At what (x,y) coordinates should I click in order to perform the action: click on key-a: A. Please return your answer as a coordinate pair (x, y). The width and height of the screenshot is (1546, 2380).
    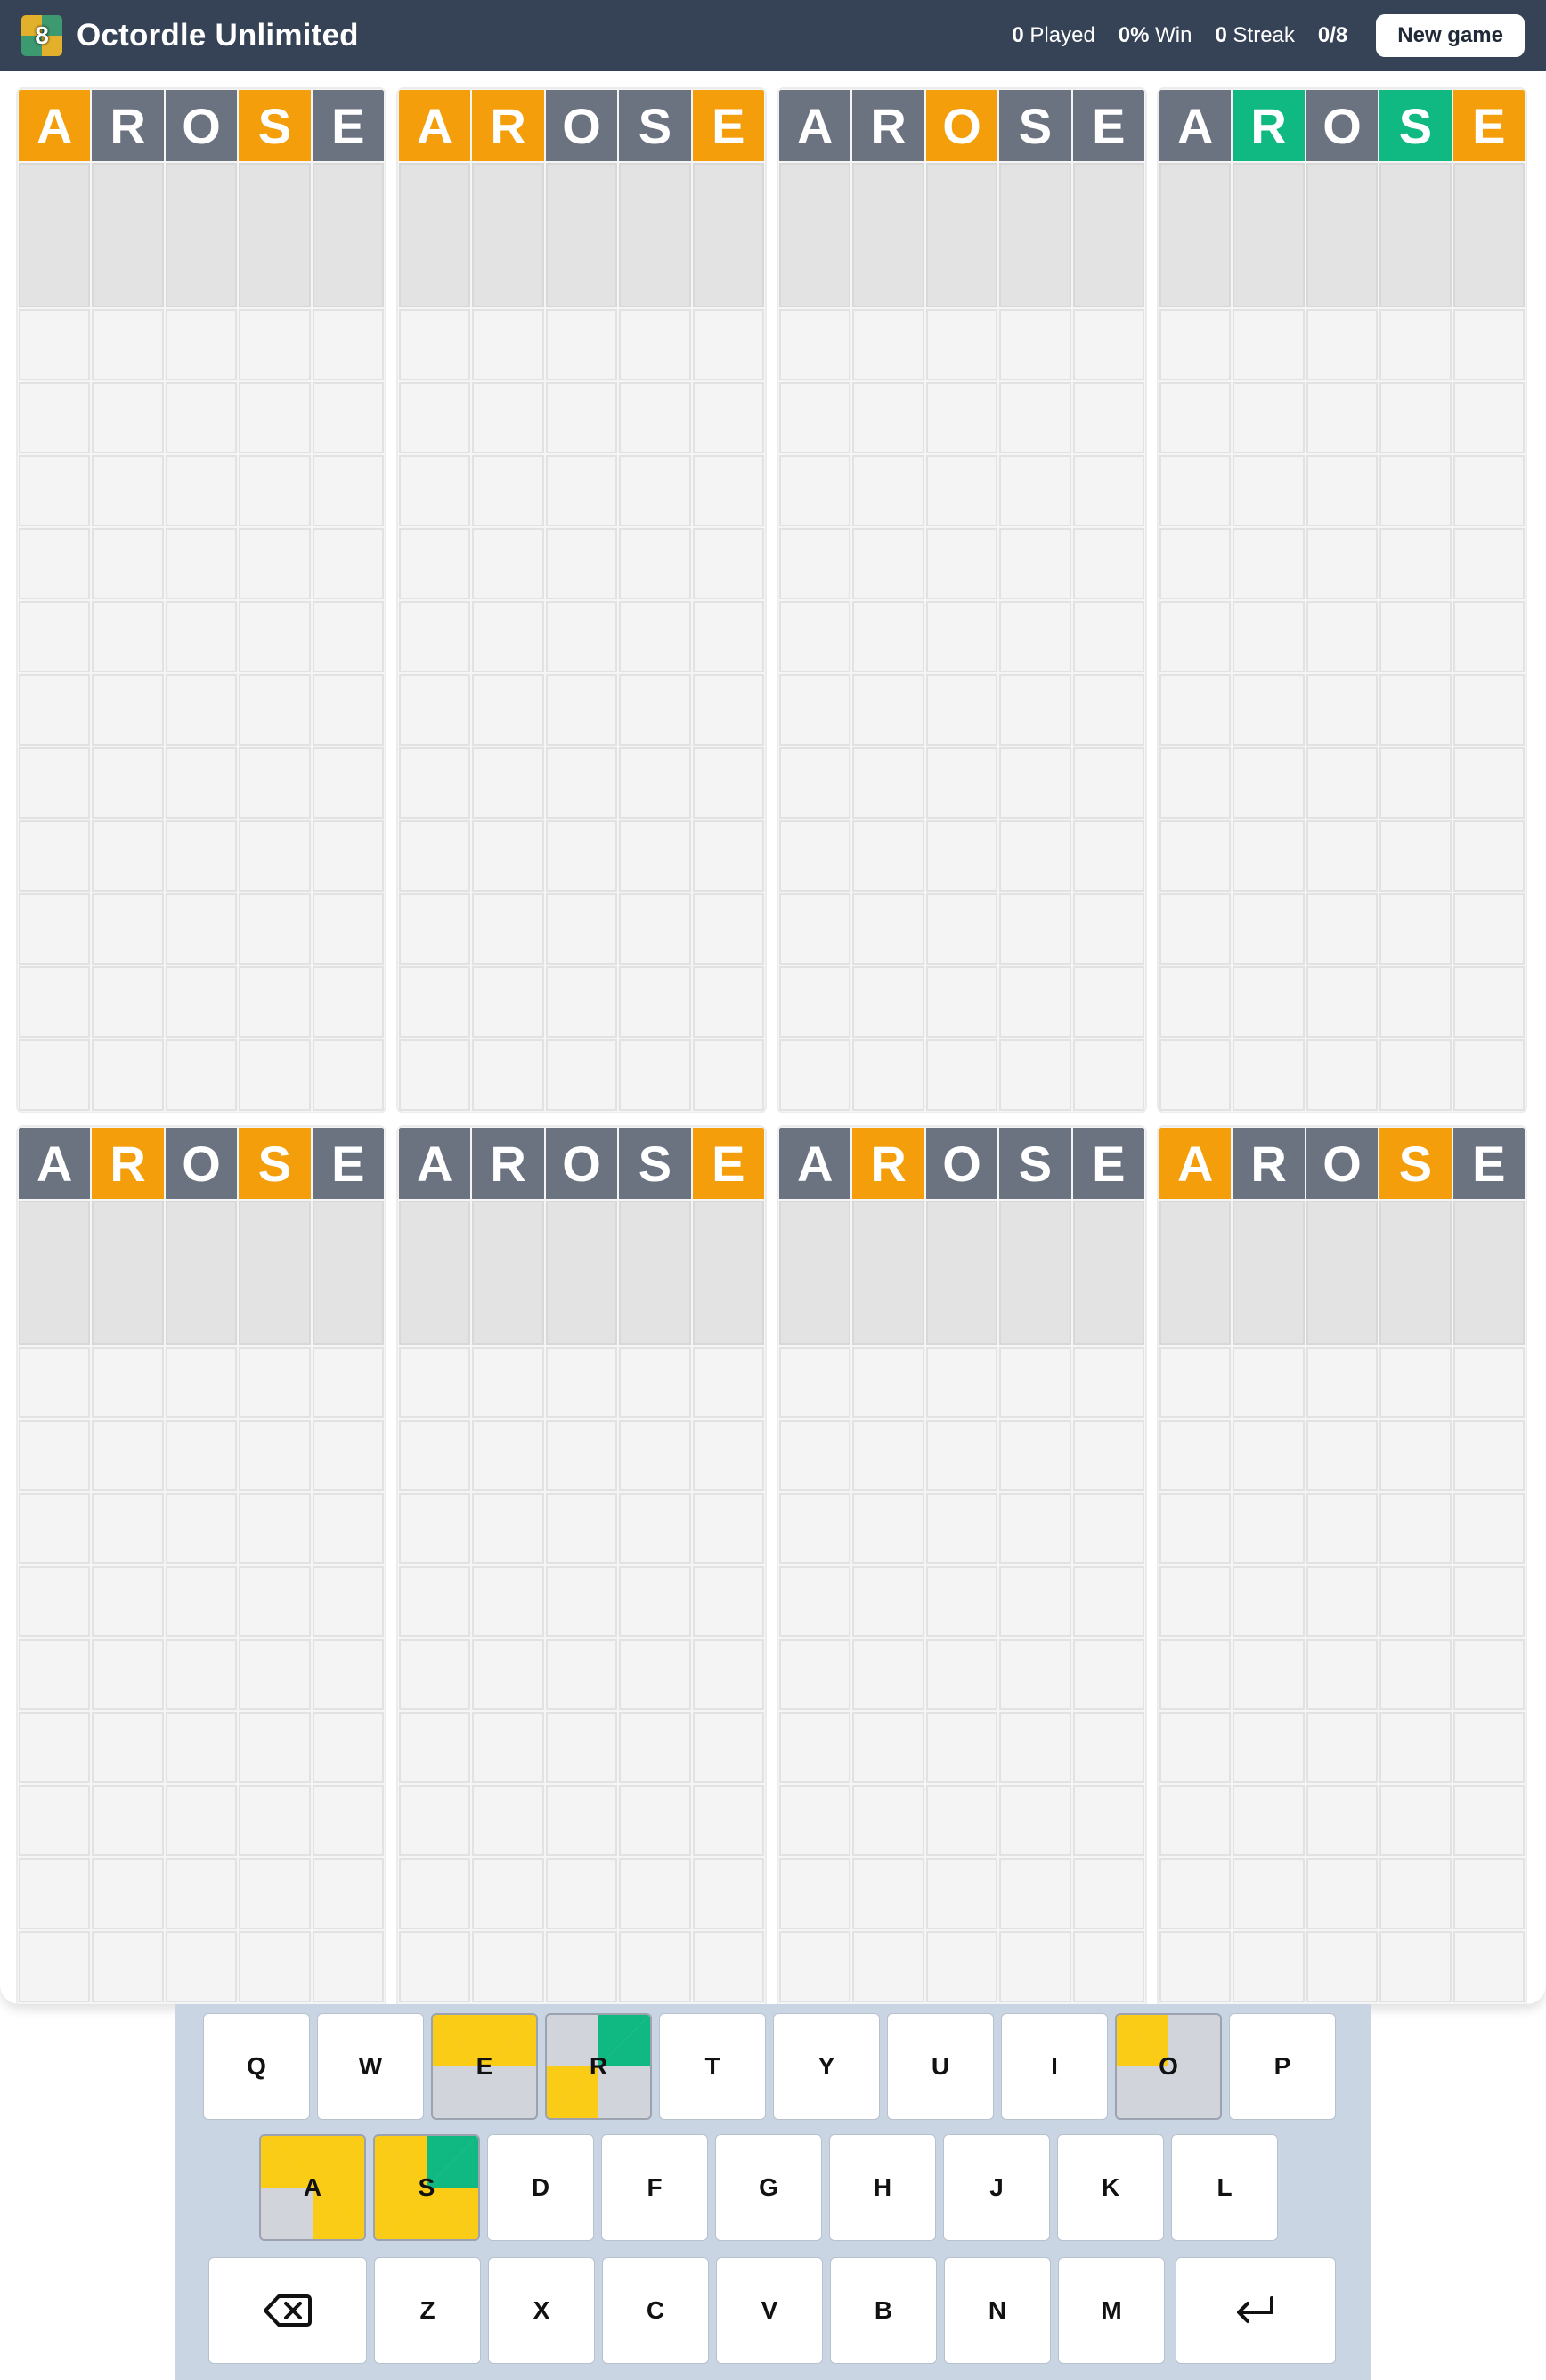
    Looking at the image, I should click on (312, 2188).